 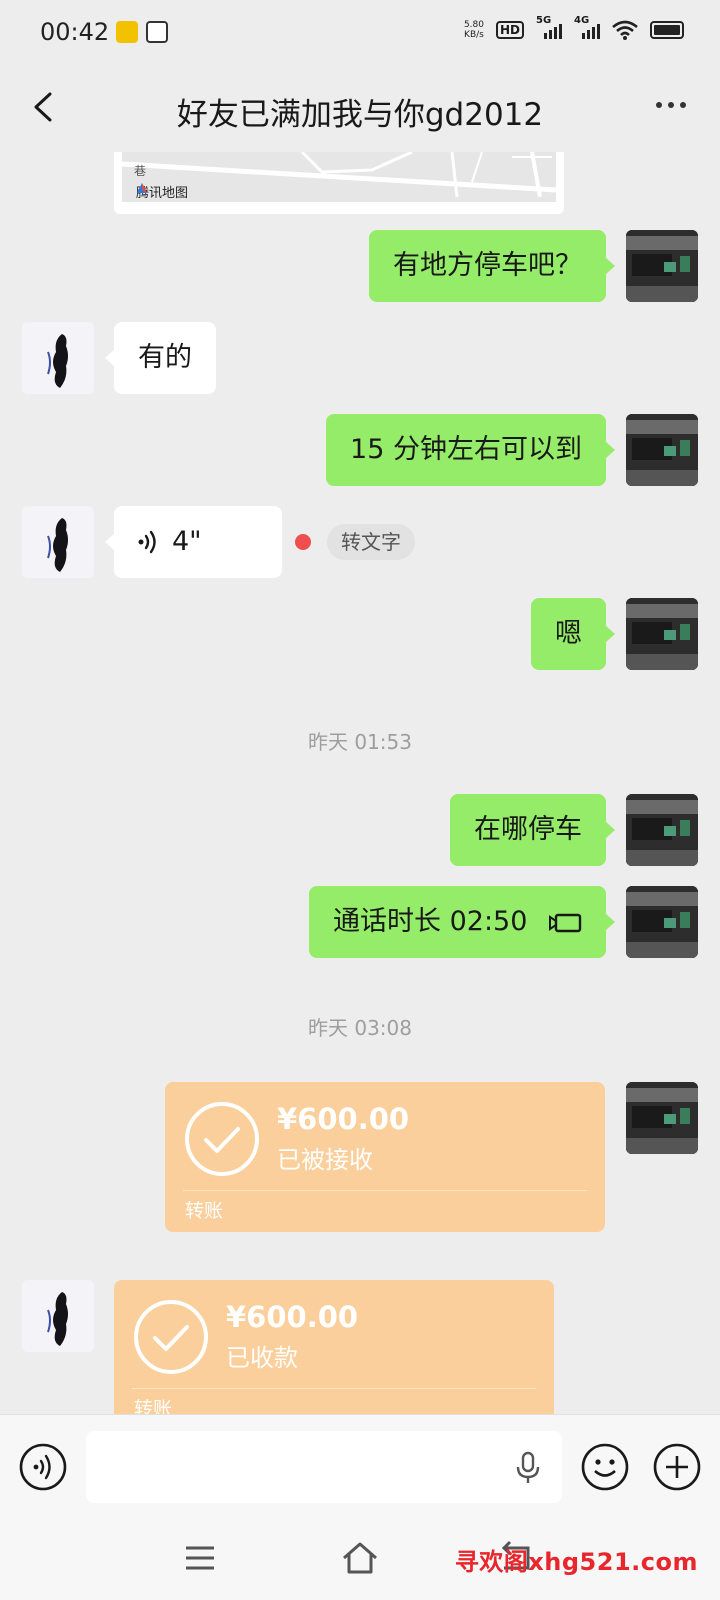 I want to click on menu-icon, so click(x=200, y=1558).